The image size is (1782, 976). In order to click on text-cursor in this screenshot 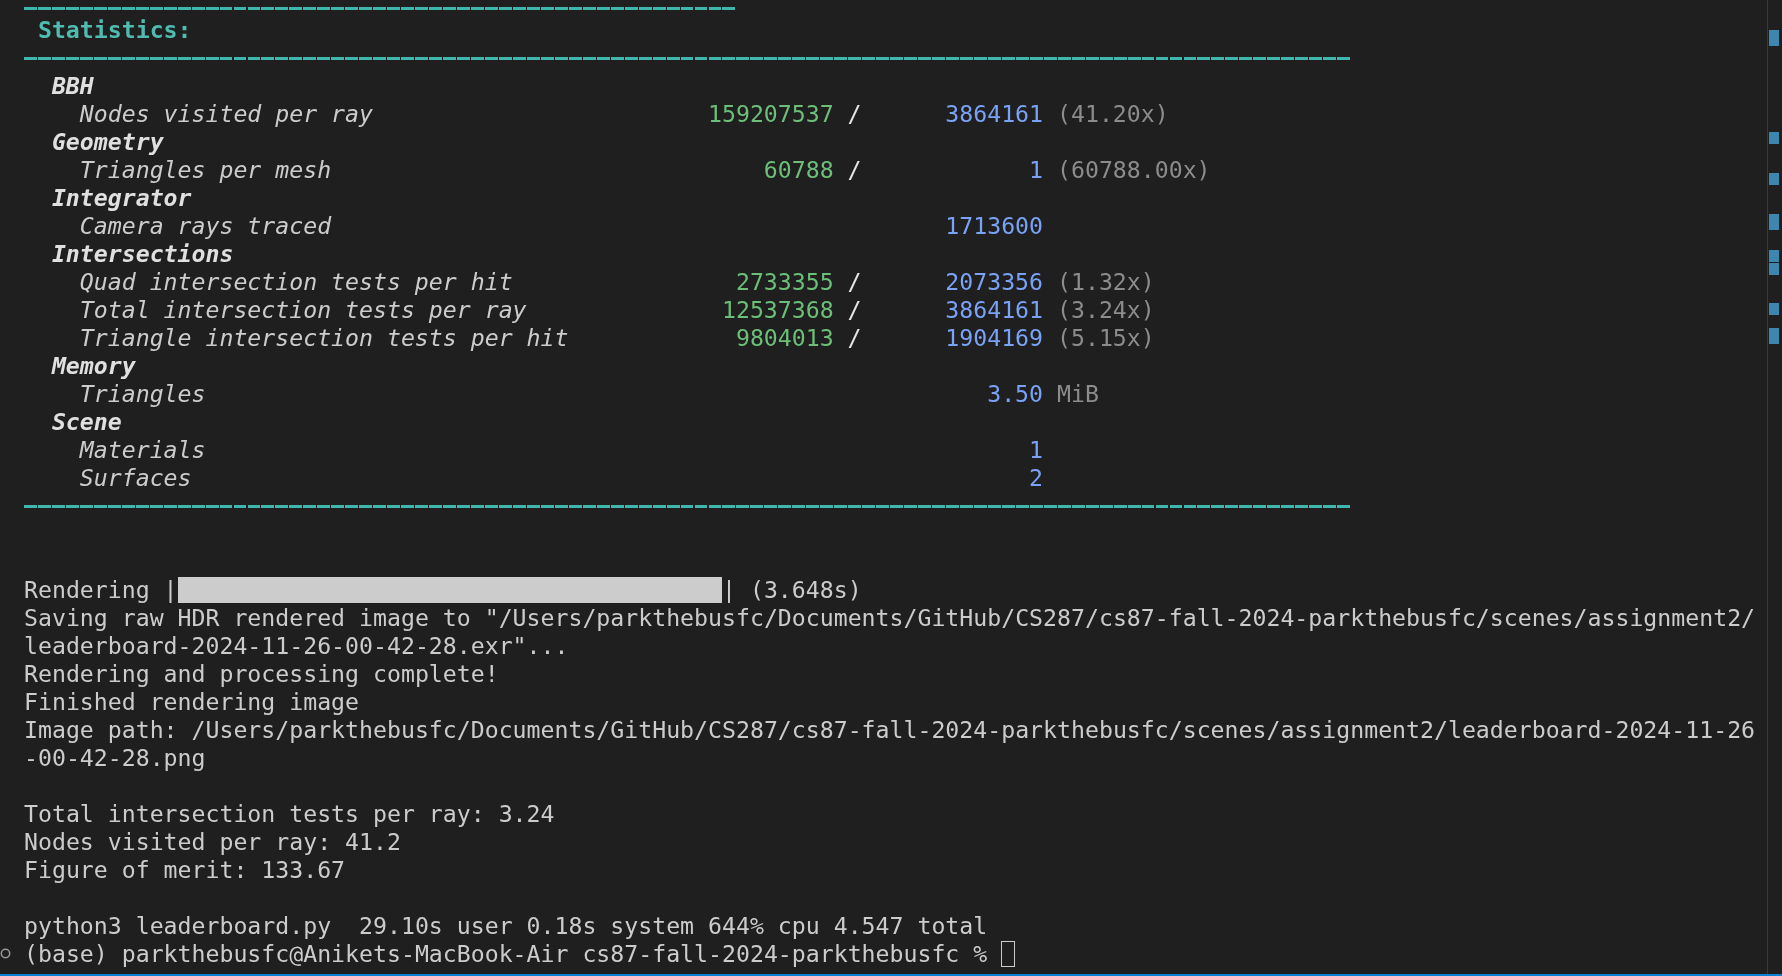, I will do `click(1008, 954)`.